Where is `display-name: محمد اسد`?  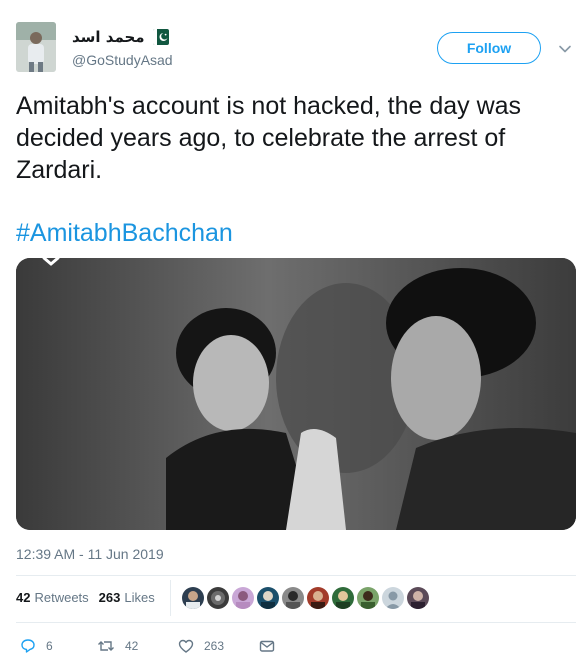 display-name: محمد اسد is located at coordinates (108, 37).